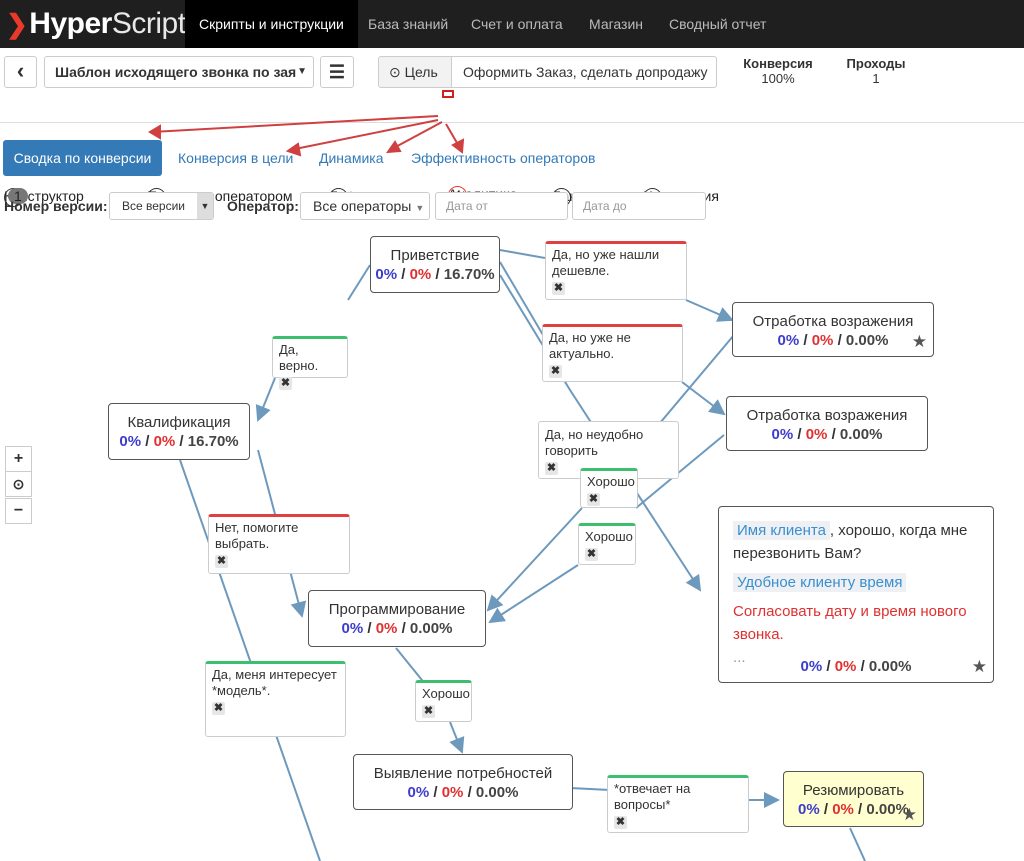  Describe the element at coordinates (853, 790) in the screenshot. I see `node-title: Резюмировать` at that location.